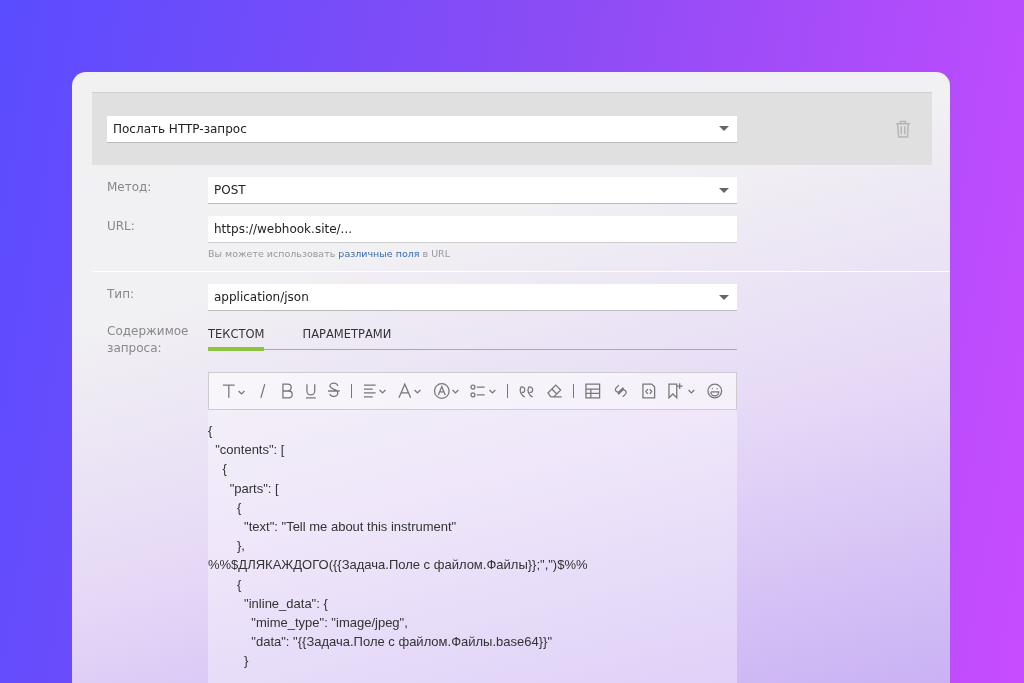 This screenshot has width=1024, height=683. Describe the element at coordinates (121, 294) in the screenshot. I see `field-label: Тип:` at that location.